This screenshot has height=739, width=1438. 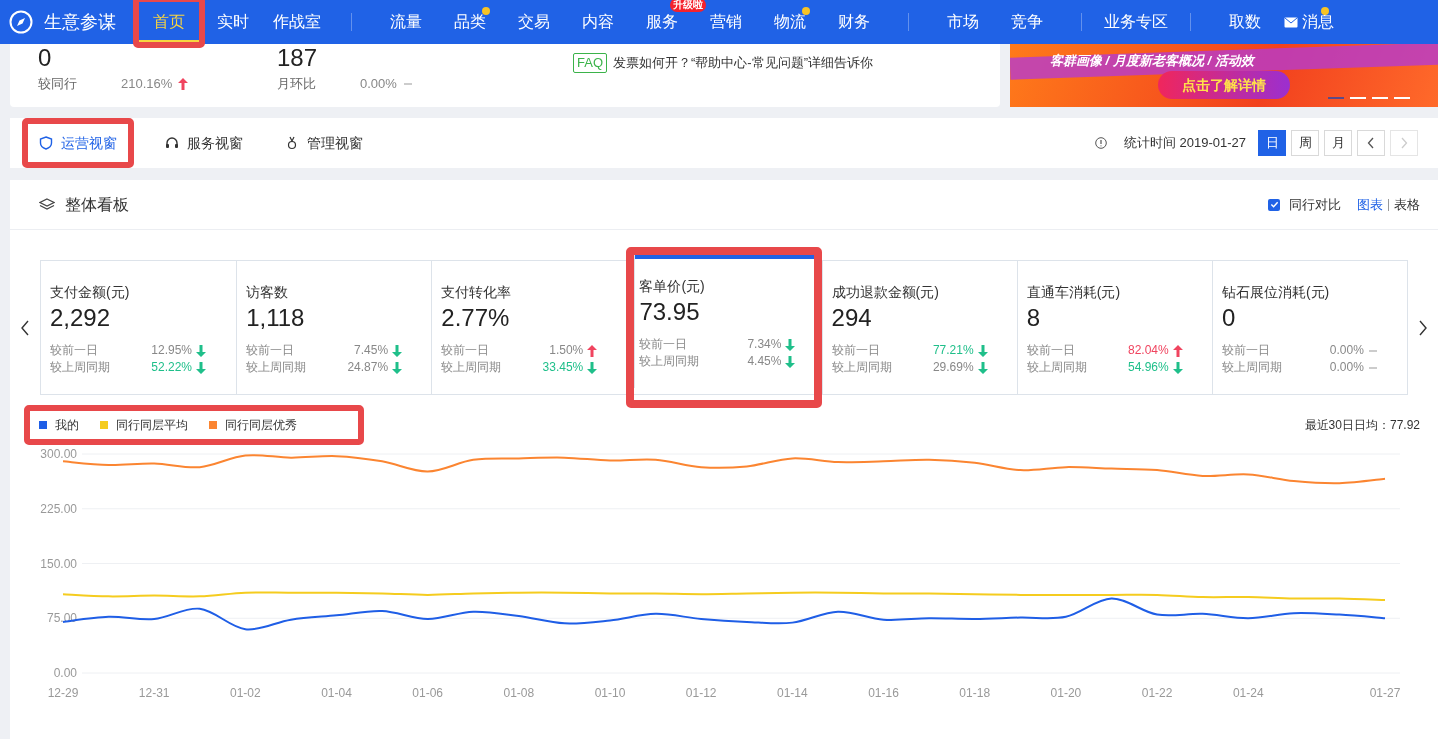 I want to click on next-button, so click(x=1404, y=143).